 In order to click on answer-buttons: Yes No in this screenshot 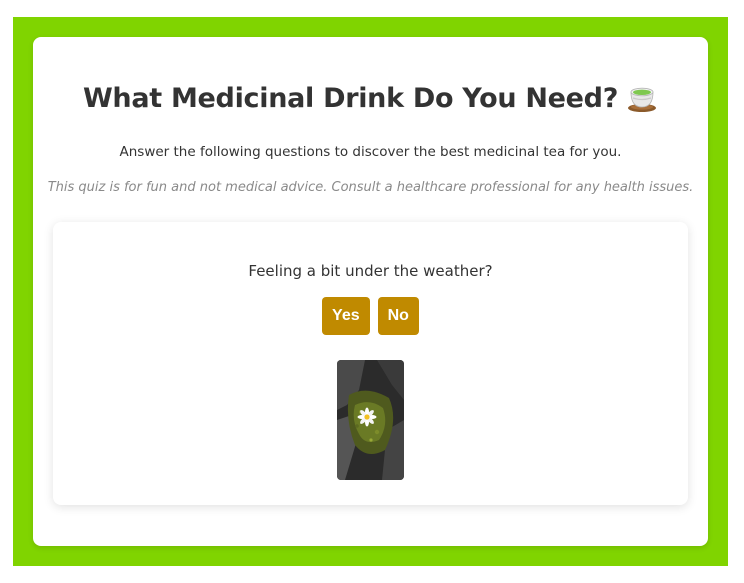, I will do `click(370, 316)`.